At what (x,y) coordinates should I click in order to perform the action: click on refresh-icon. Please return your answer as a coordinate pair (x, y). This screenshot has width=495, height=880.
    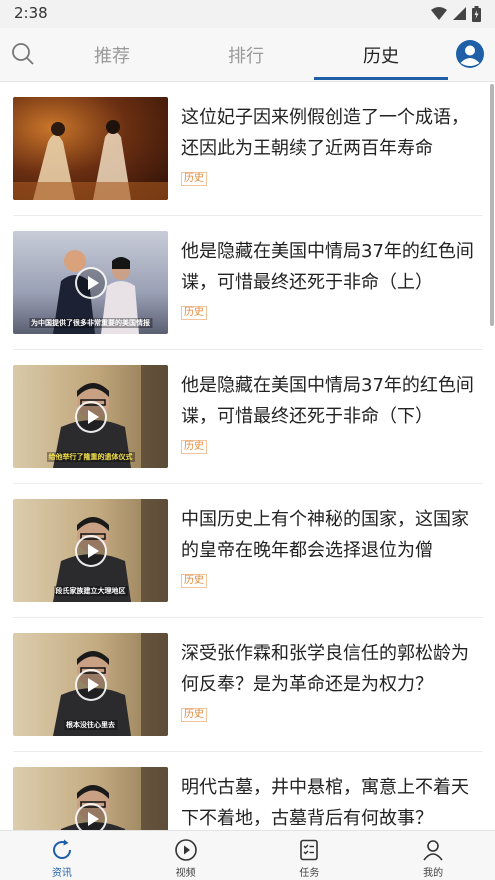
    Looking at the image, I should click on (61, 849).